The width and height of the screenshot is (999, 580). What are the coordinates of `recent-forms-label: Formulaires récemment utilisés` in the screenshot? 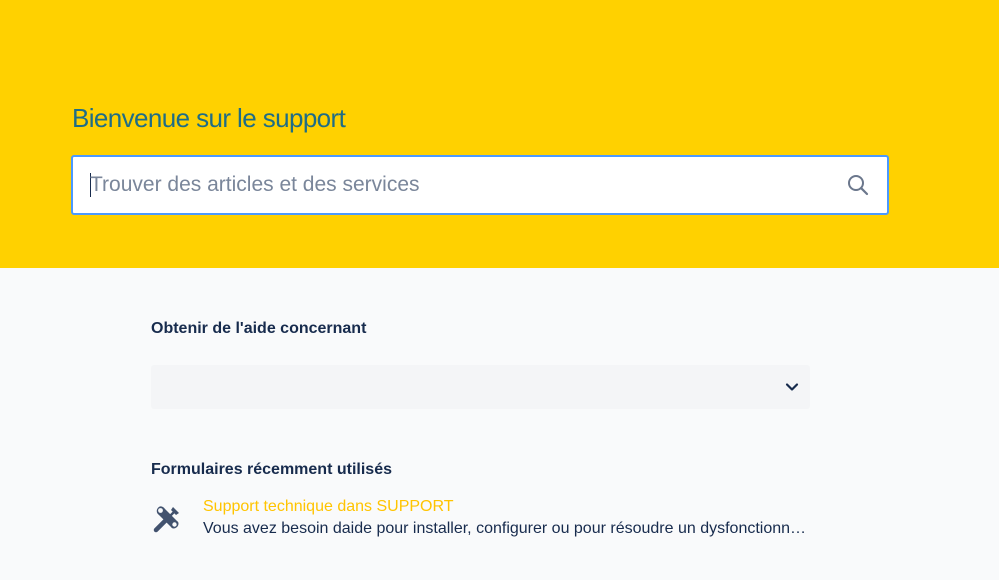 It's located at (271, 469).